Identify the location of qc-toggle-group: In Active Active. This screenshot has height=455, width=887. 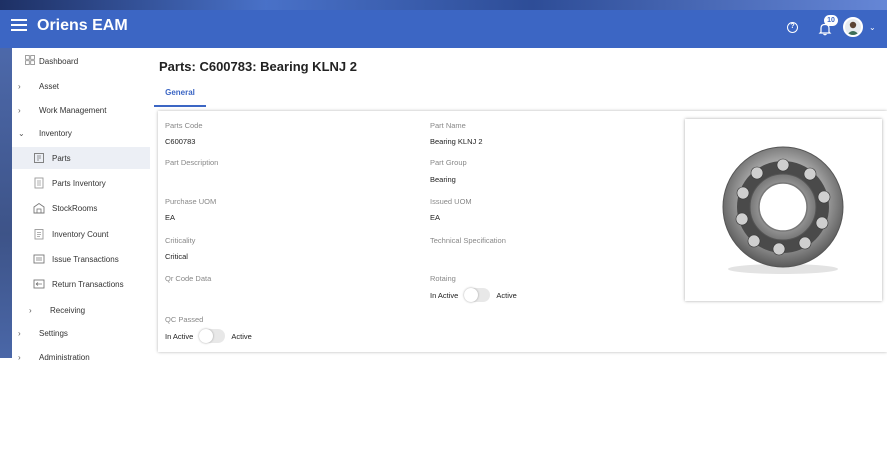
(208, 336).